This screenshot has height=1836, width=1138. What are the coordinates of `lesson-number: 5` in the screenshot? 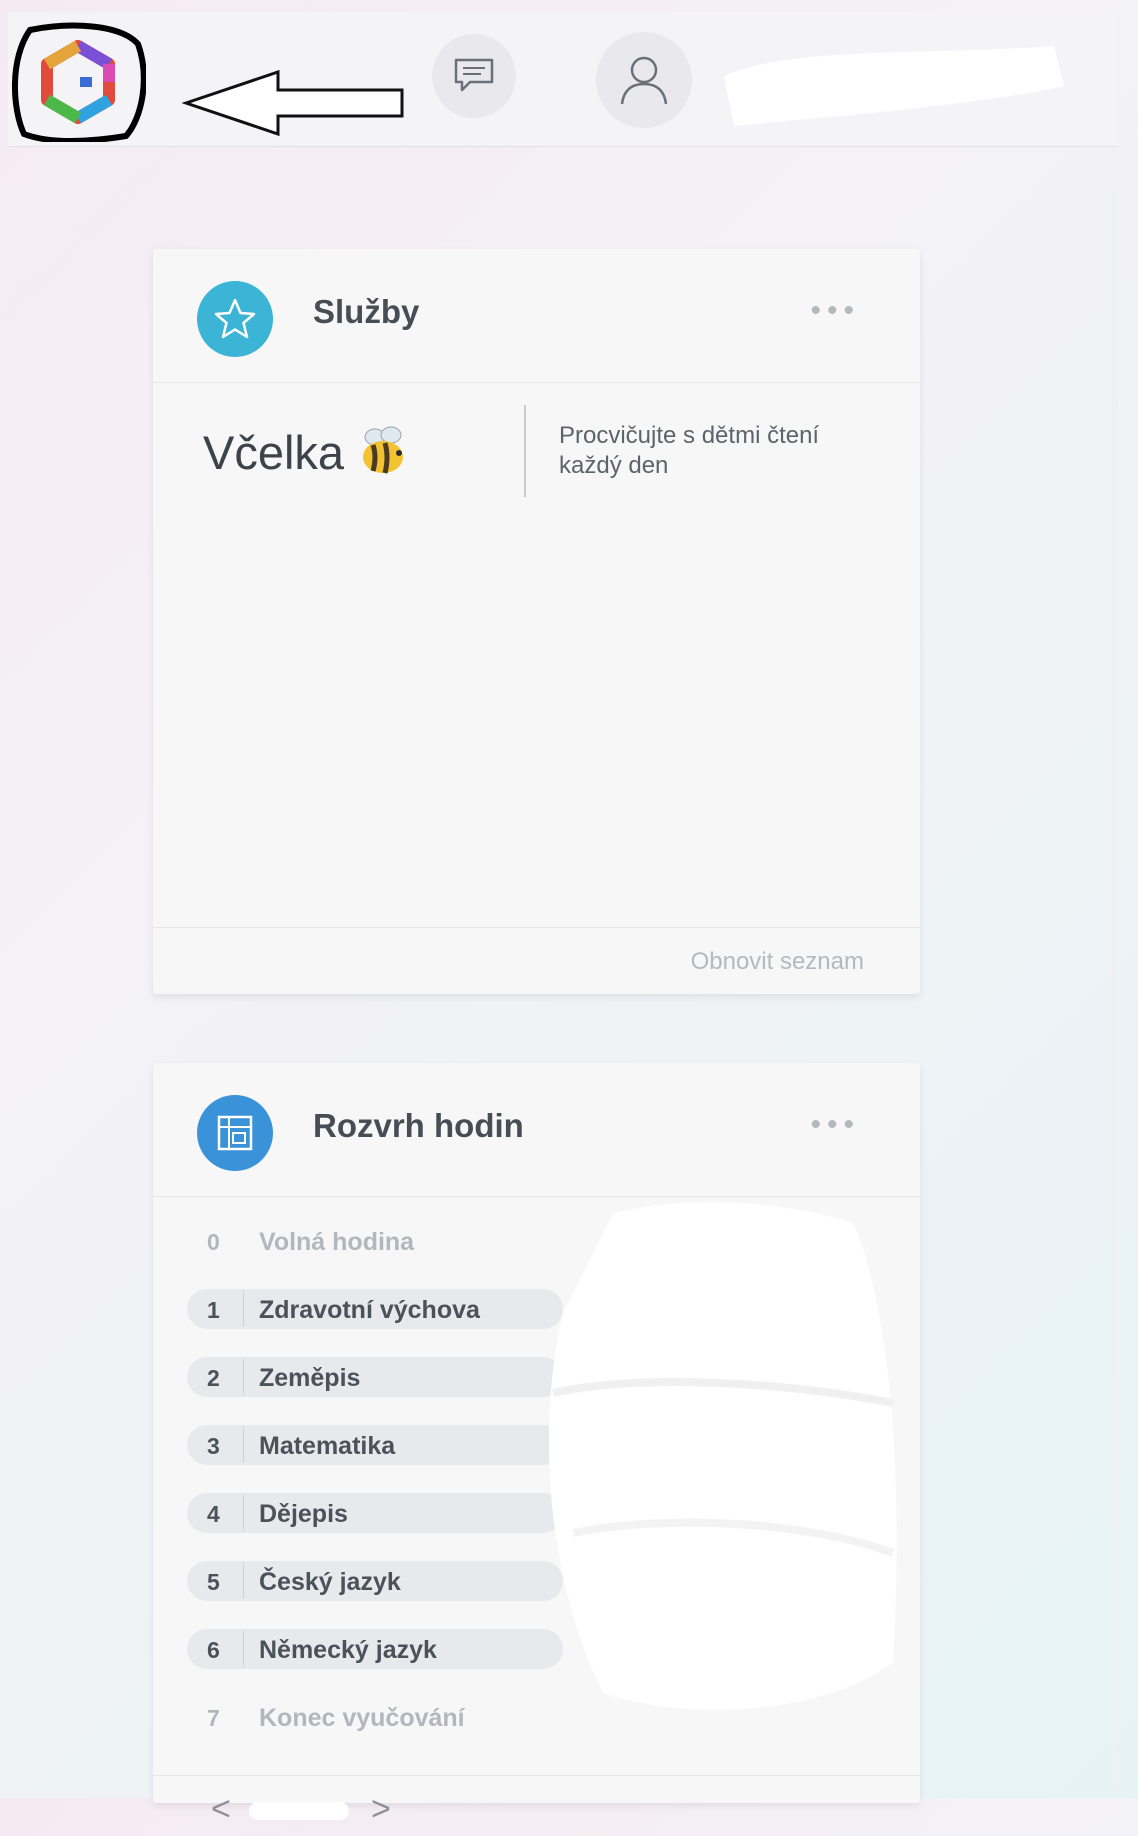 It's located at (213, 1582).